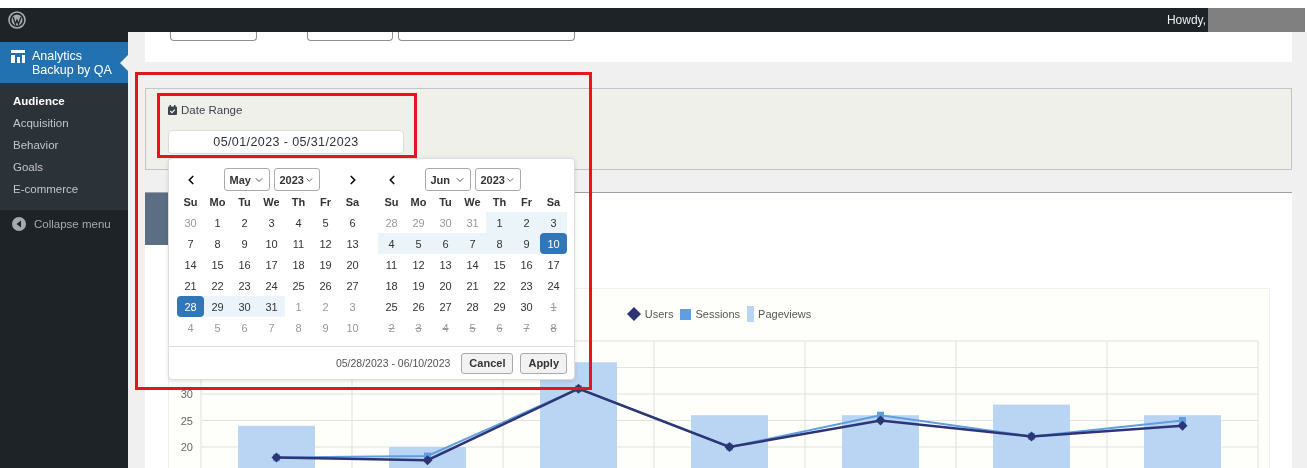  I want to click on legend-label: Sessions, so click(718, 314).